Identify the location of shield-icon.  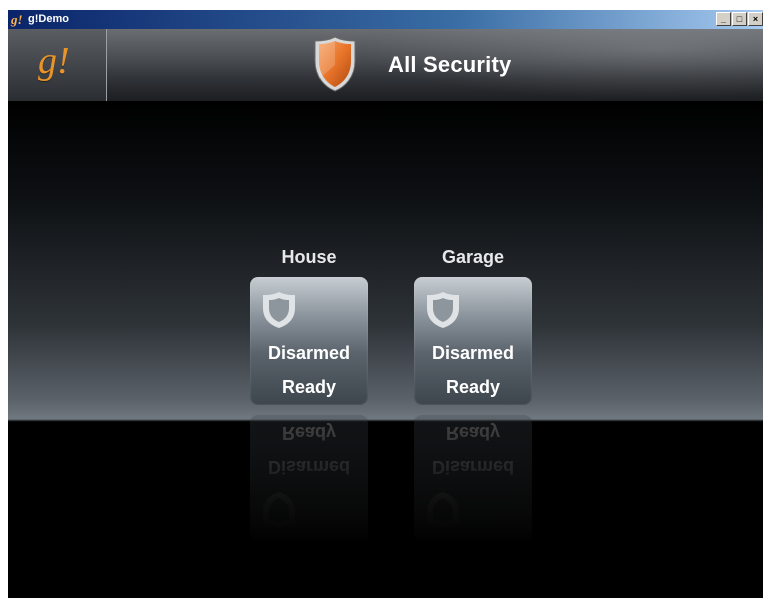
(335, 64).